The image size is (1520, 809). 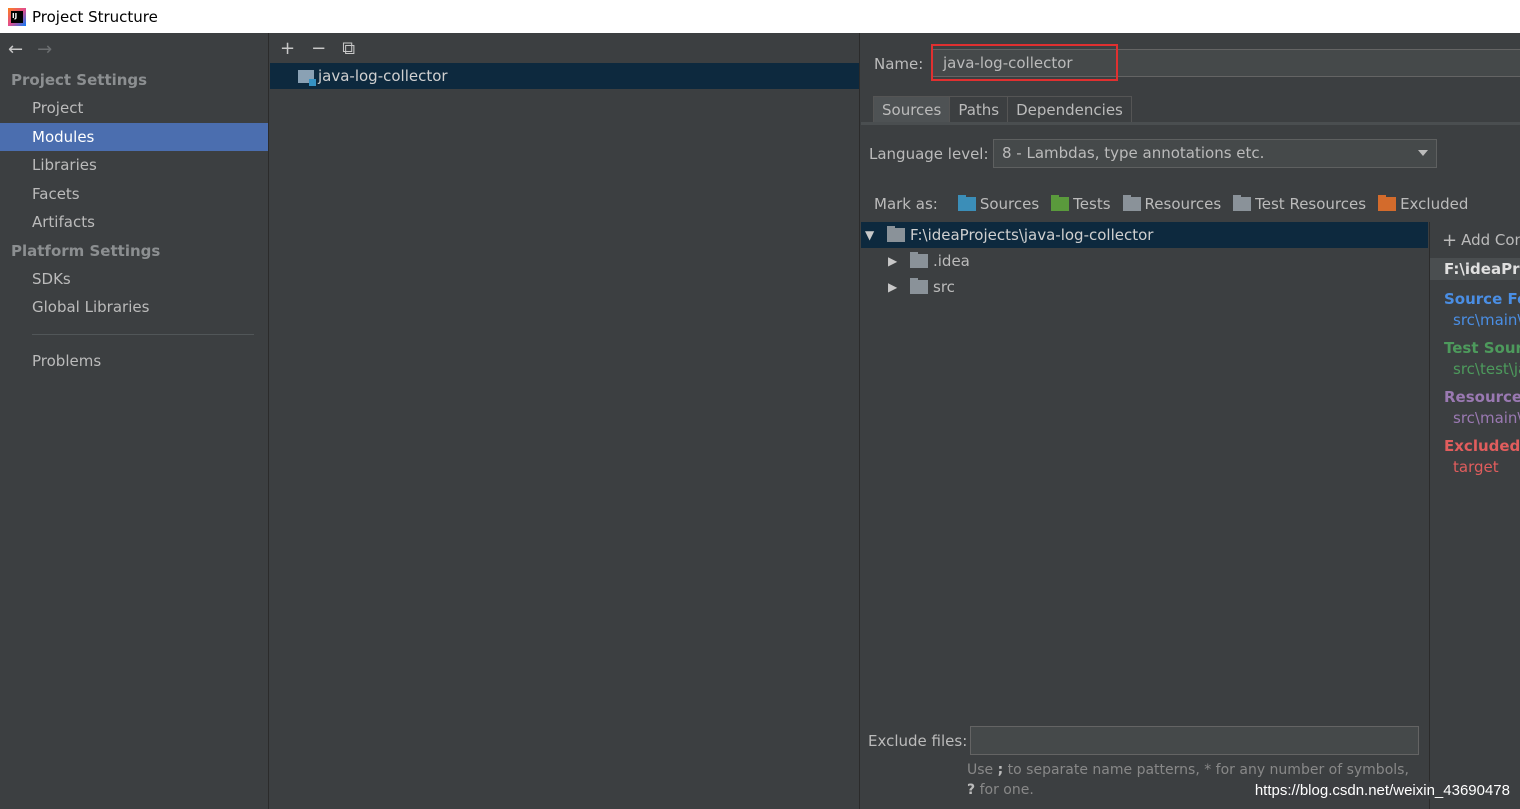 I want to click on source-folder-path: src\main\java, so click(x=1486, y=320).